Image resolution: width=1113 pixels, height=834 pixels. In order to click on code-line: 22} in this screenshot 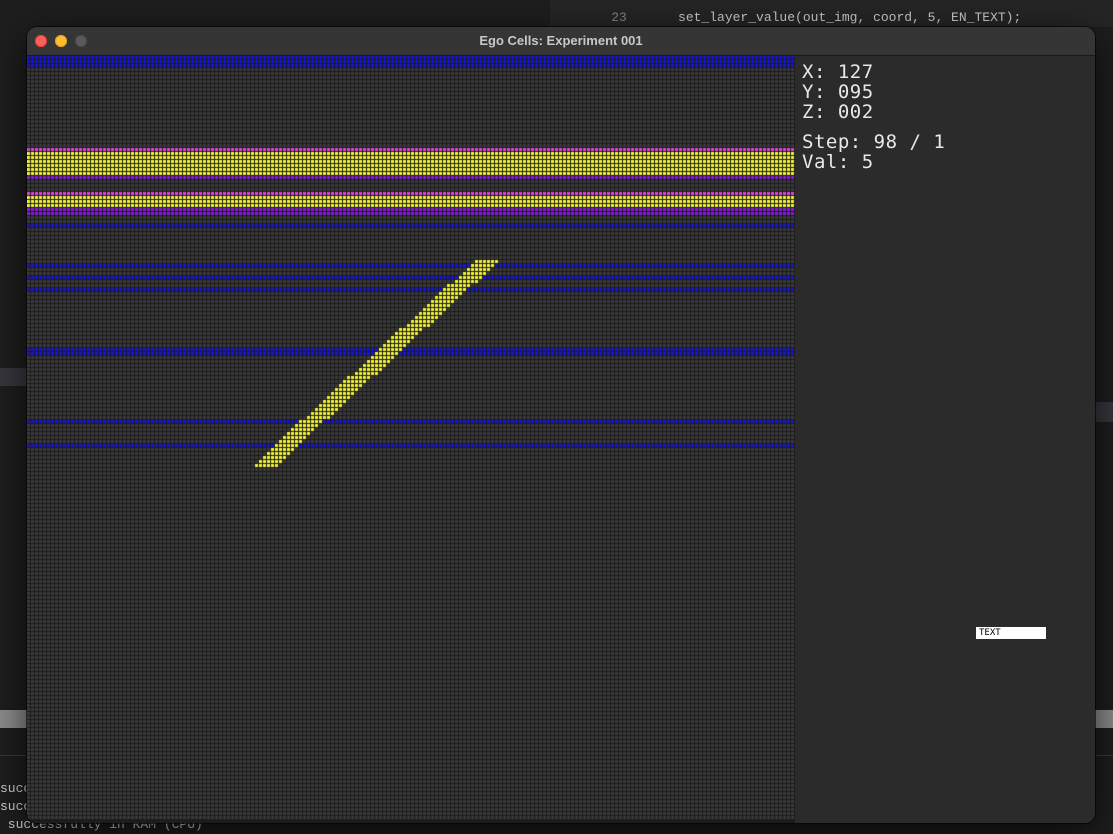, I will do `click(602, 25)`.